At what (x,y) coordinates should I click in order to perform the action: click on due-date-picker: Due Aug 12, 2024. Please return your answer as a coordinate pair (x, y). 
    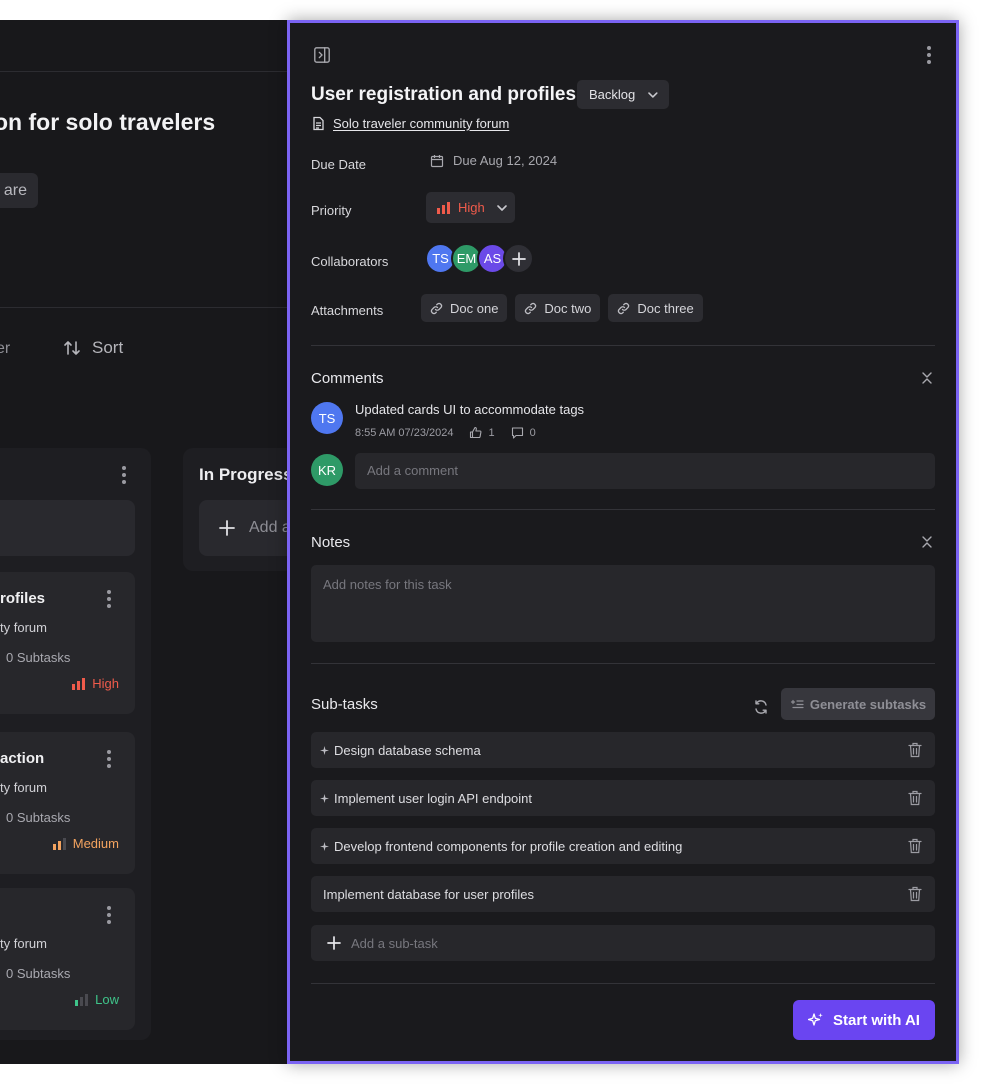
    Looking at the image, I should click on (493, 160).